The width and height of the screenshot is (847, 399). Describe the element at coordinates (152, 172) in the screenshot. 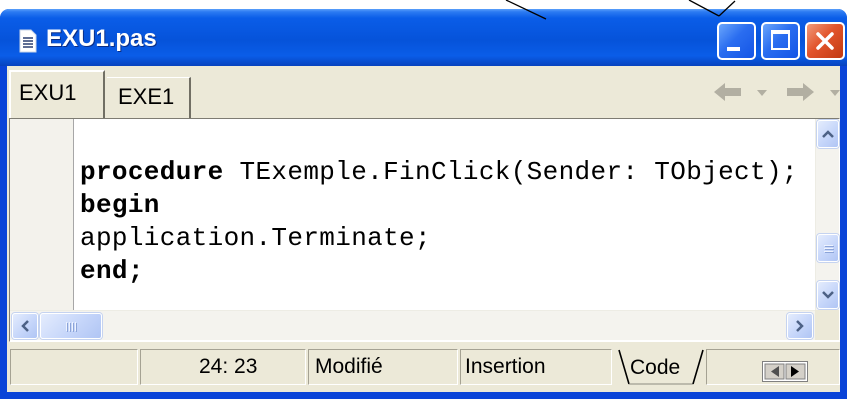

I see `code-keyword: procedure` at that location.